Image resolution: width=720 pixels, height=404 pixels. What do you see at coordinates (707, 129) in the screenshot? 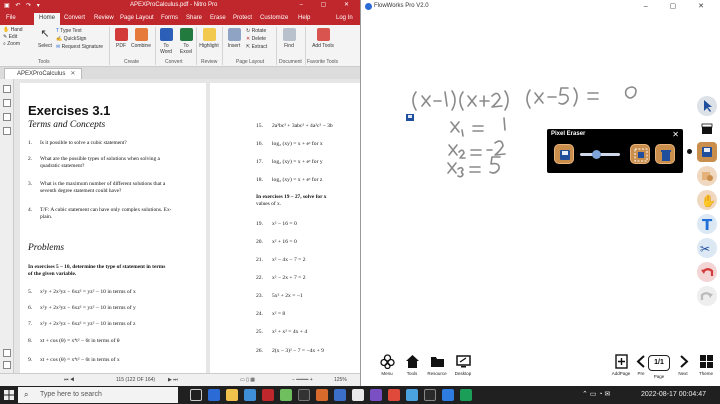
I see `pen-tool-button` at bounding box center [707, 129].